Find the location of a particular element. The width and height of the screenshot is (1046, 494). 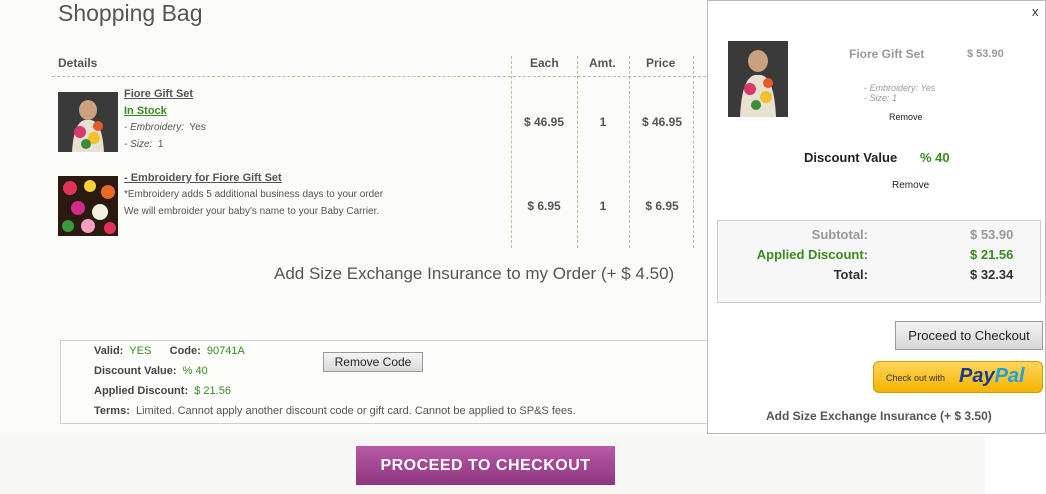

mini-cart-item-name: Fiore Gift Set is located at coordinates (886, 54).